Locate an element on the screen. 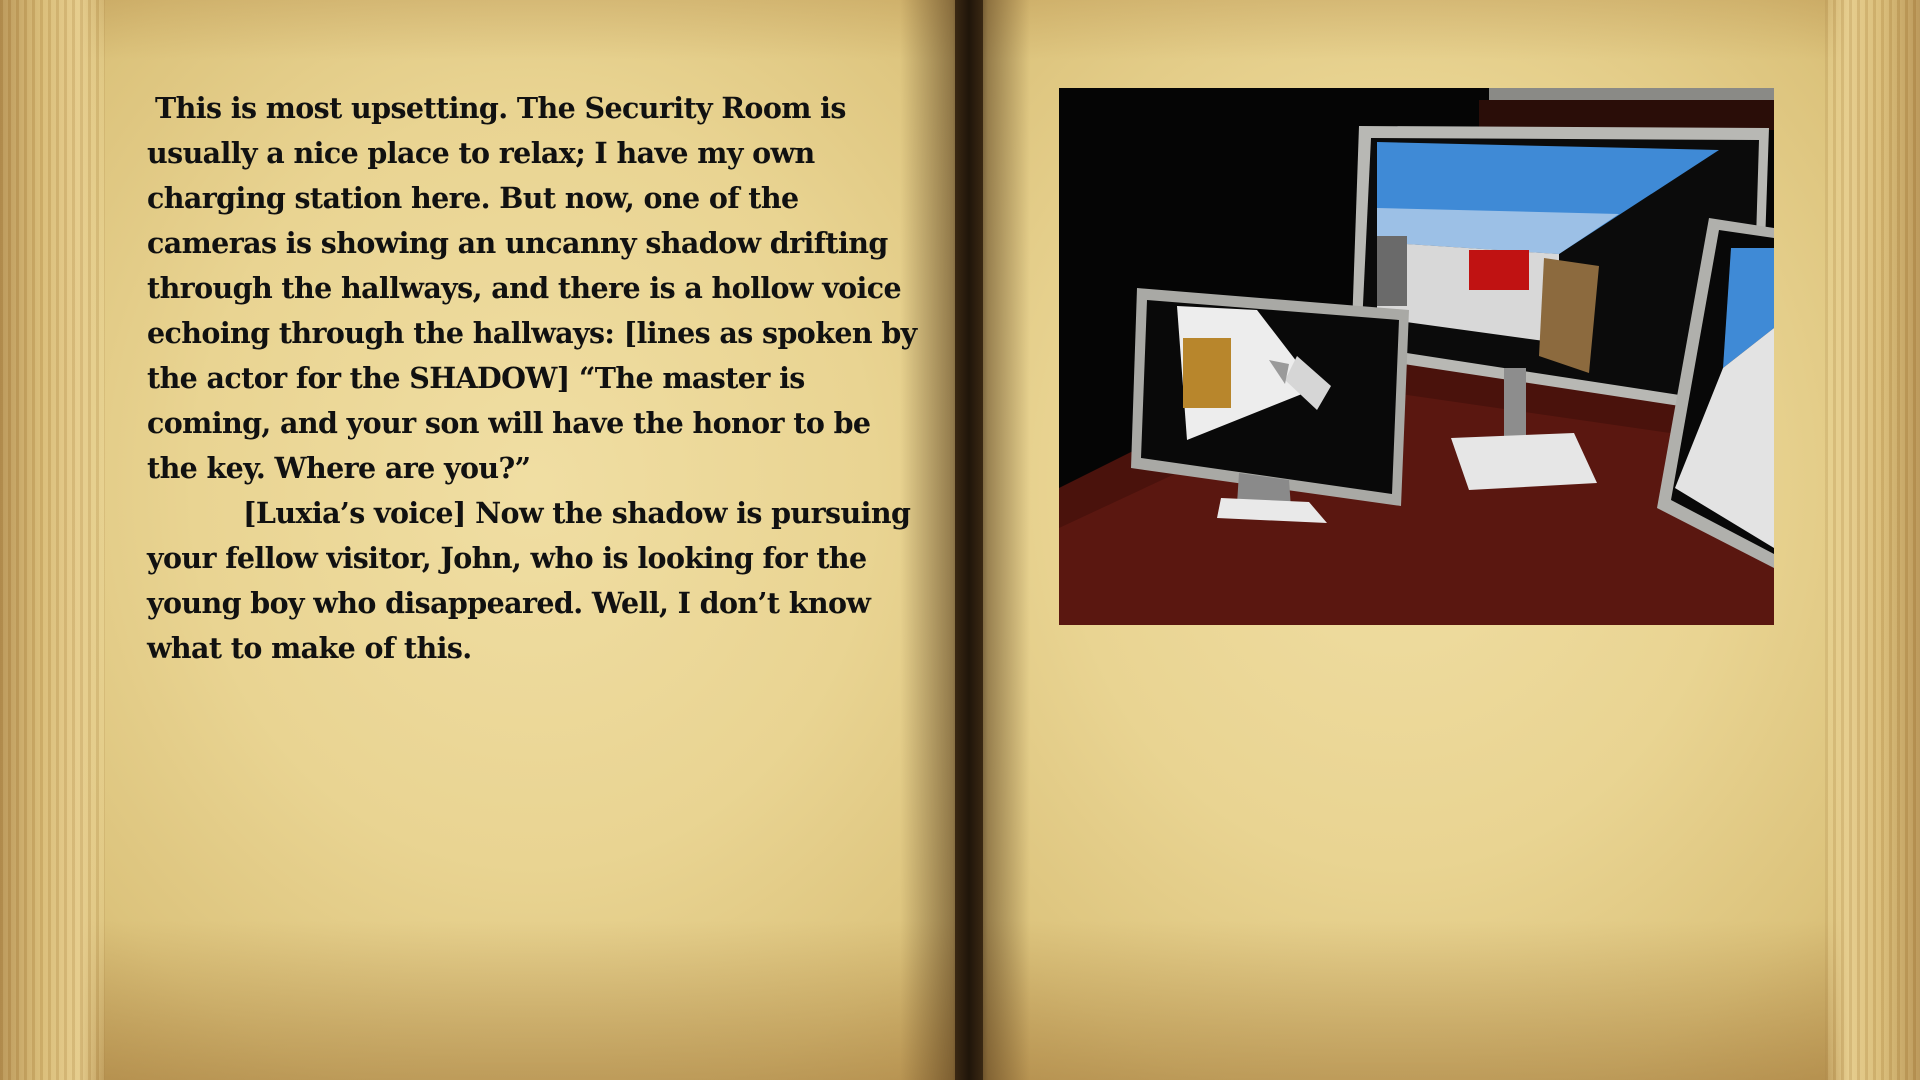  right-page-edge is located at coordinates (1872, 540).